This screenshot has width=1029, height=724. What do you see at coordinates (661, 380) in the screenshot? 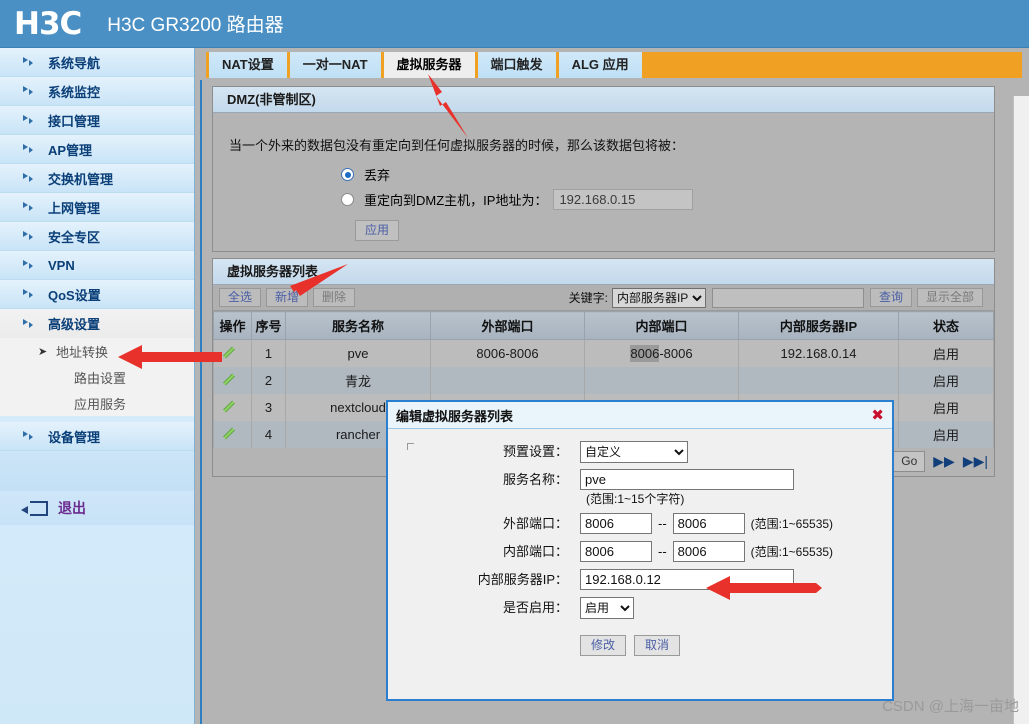
I see `row-internal-port` at bounding box center [661, 380].